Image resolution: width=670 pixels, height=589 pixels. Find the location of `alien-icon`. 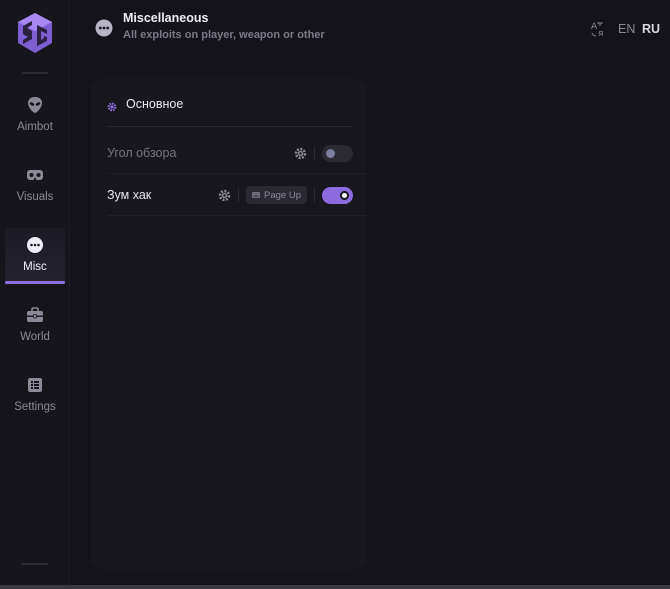

alien-icon is located at coordinates (35, 105).